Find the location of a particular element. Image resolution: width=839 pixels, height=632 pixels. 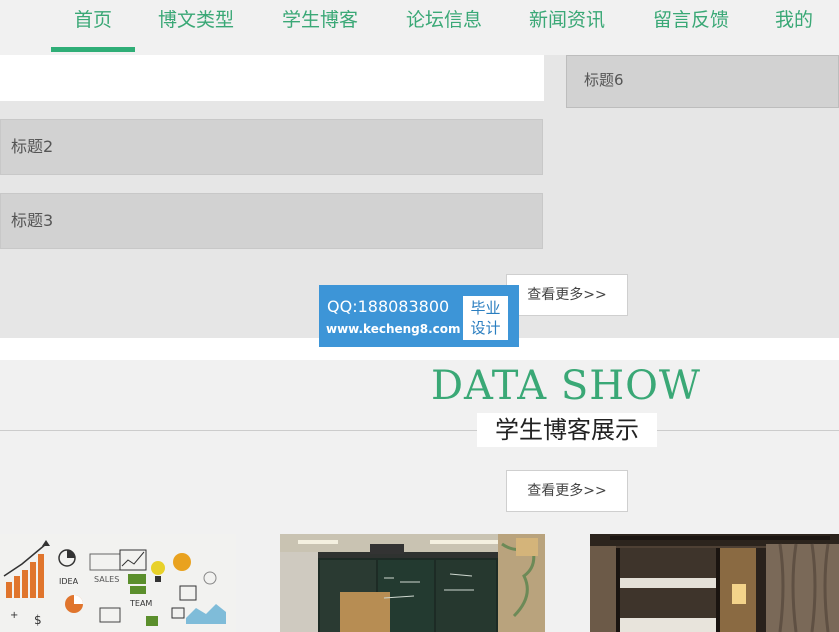

watermark-qq: QQ:188083800 is located at coordinates (388, 306).